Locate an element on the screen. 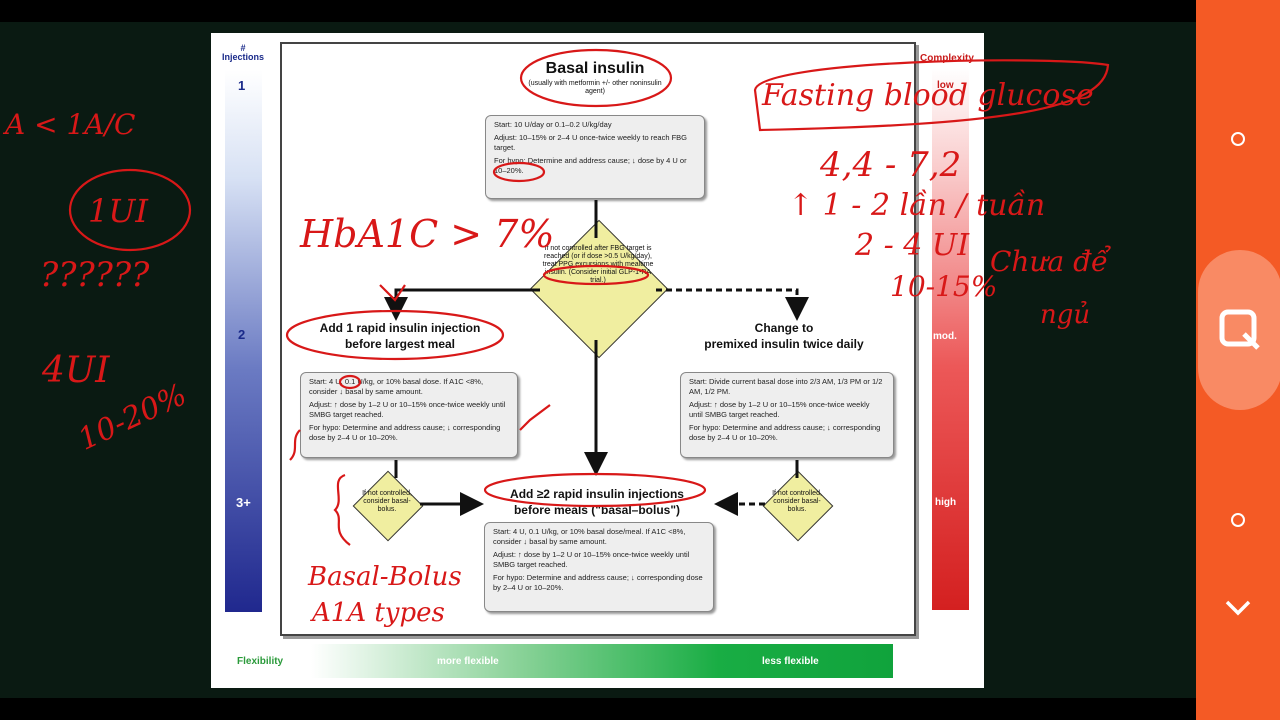 The width and height of the screenshot is (1280, 720). hw-10-15: 10-15% is located at coordinates (944, 286).